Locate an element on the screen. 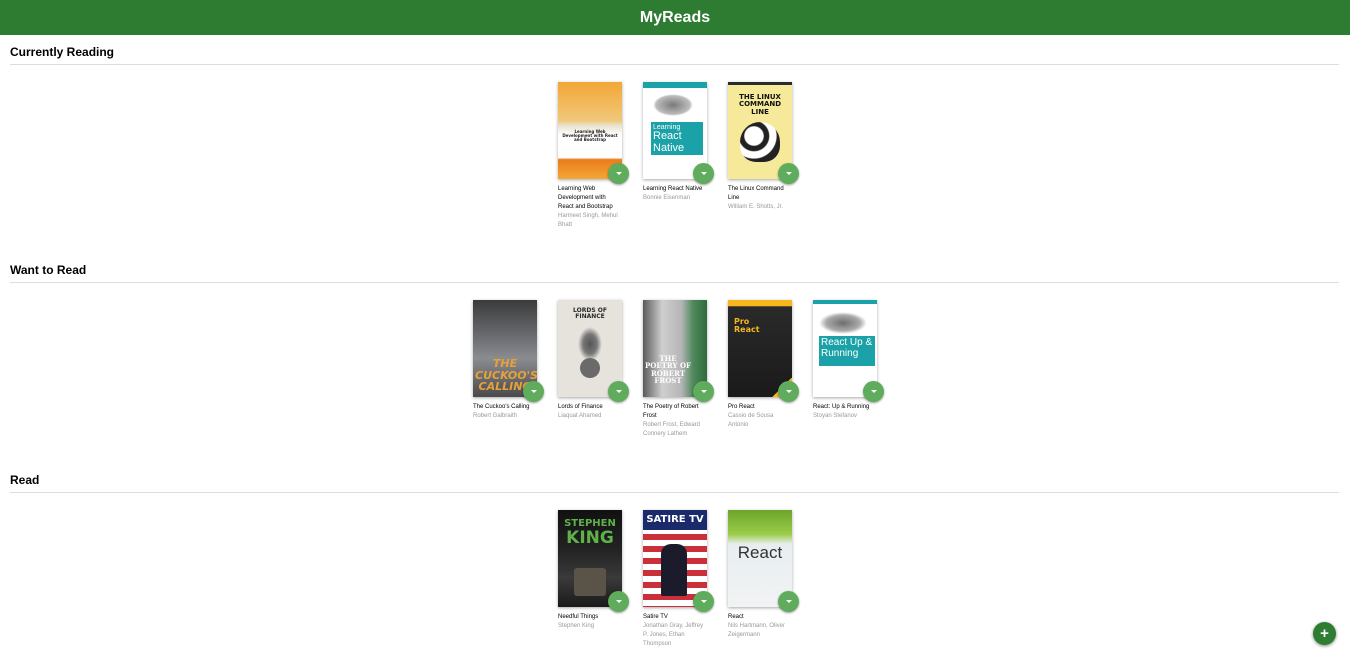 This screenshot has height=657, width=1350. book-title: Satire TV is located at coordinates (655, 617).